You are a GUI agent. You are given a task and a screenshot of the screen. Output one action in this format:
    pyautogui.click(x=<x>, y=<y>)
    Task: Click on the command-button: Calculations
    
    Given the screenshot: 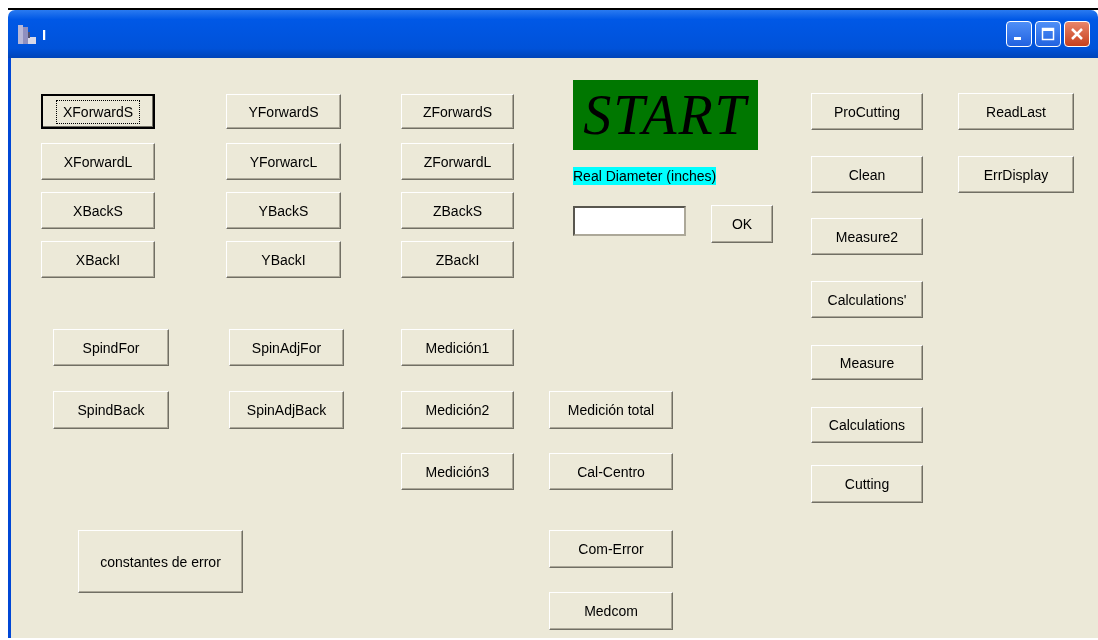 What is the action you would take?
    pyautogui.click(x=867, y=425)
    